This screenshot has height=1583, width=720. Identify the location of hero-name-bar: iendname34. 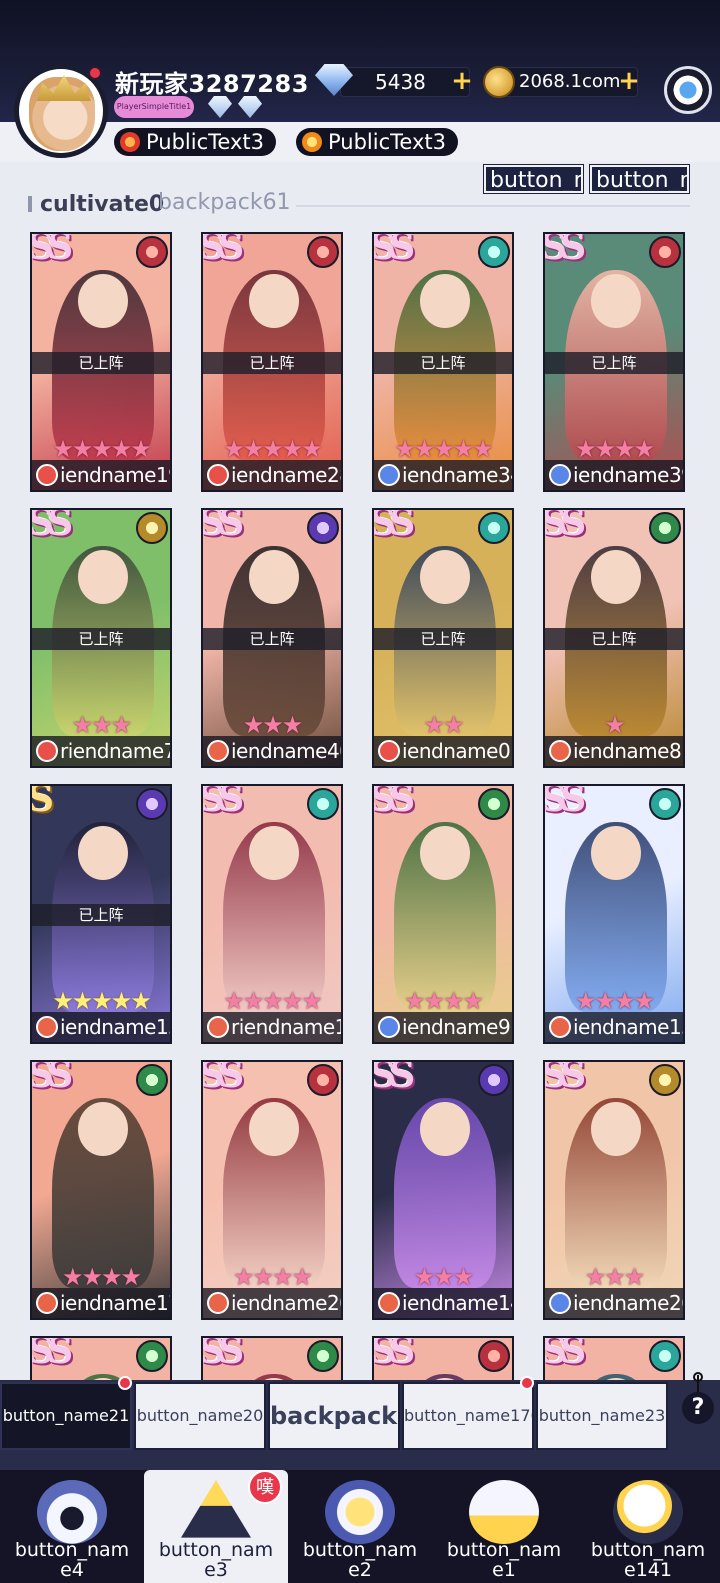
(443, 475).